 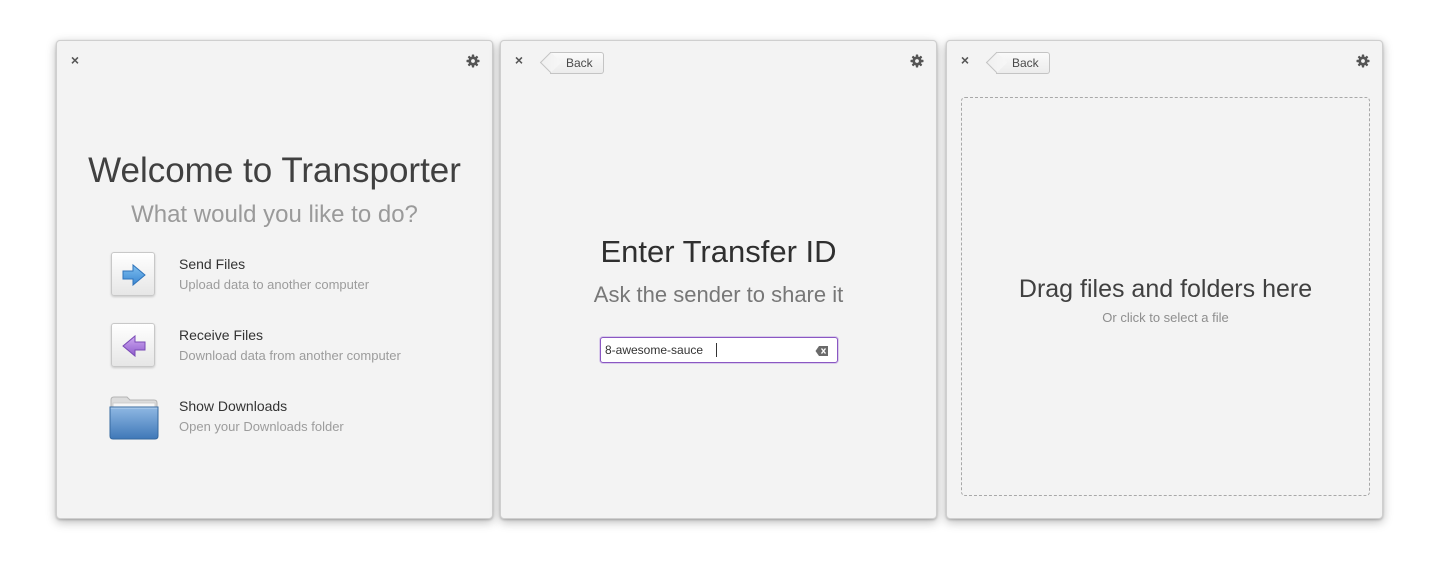 What do you see at coordinates (274, 214) in the screenshot?
I see `welcome-subtitle: What would you like to do?` at bounding box center [274, 214].